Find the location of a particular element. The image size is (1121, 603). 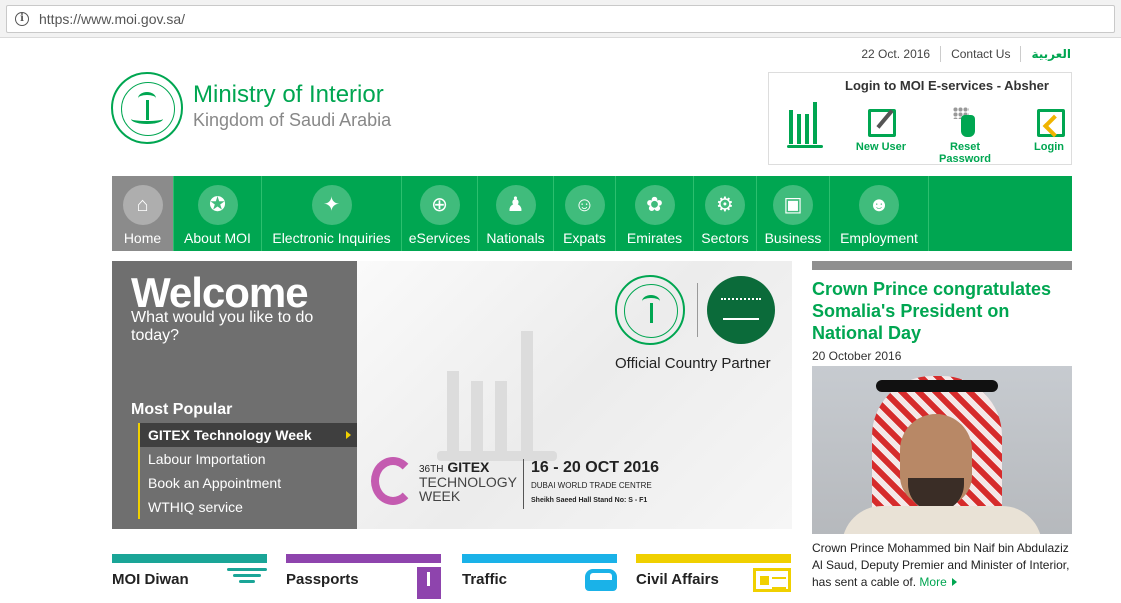

gitex-wordmark: 36TH GITEX TECHNOLOGY WEEK is located at coordinates (468, 481).